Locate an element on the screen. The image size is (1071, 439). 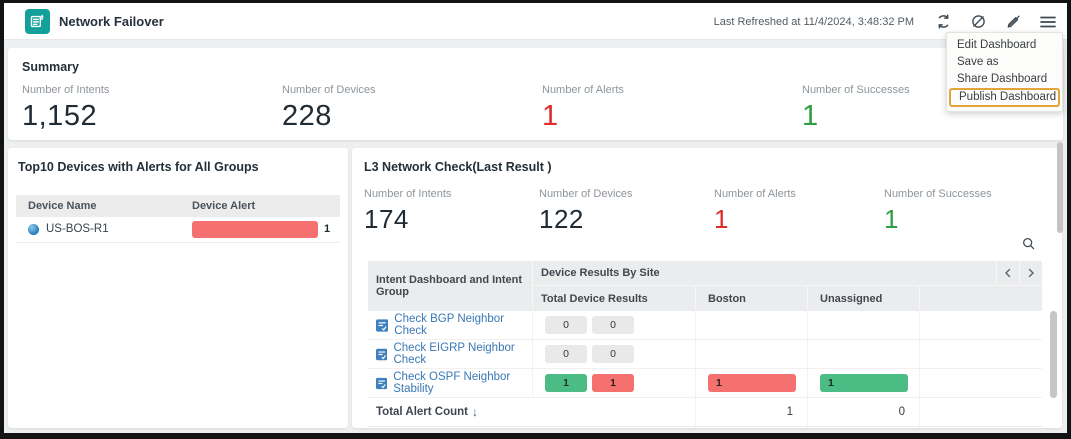
device-name: US-BOS-R1 is located at coordinates (77, 229).